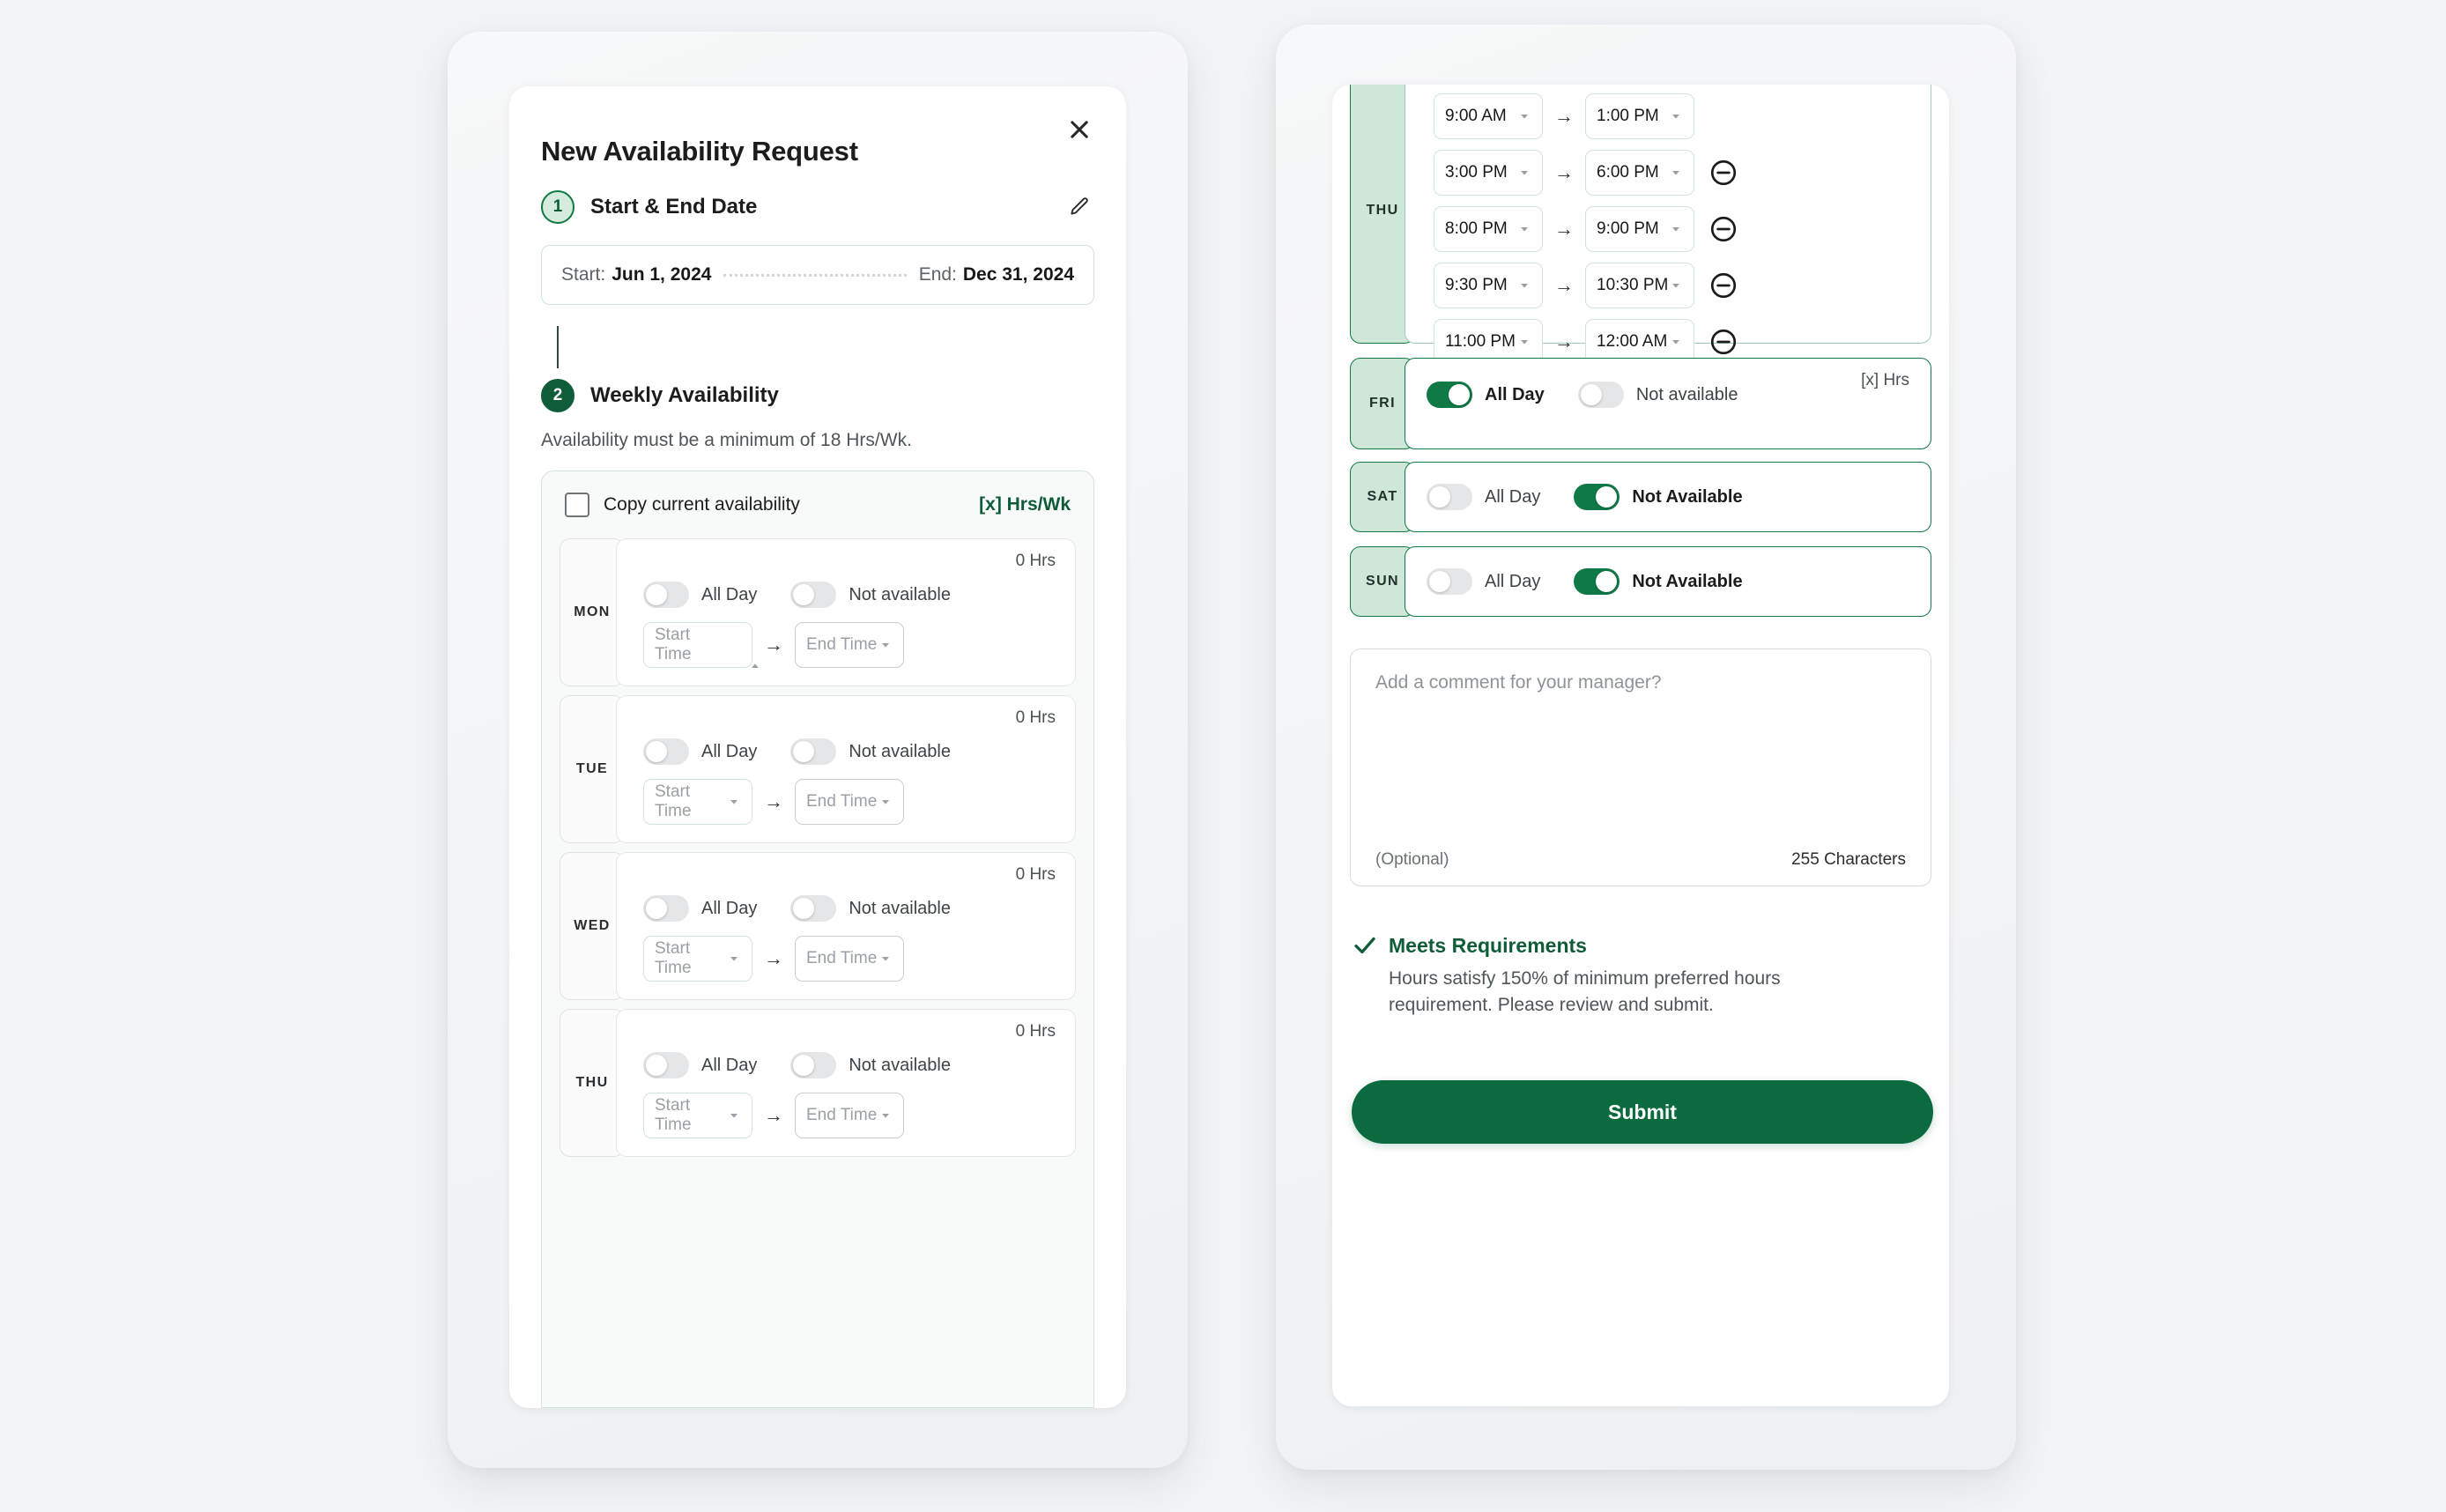 This screenshot has width=2446, height=1512. What do you see at coordinates (697, 802) in the screenshot?
I see `tue-start-time-select: Start Time` at bounding box center [697, 802].